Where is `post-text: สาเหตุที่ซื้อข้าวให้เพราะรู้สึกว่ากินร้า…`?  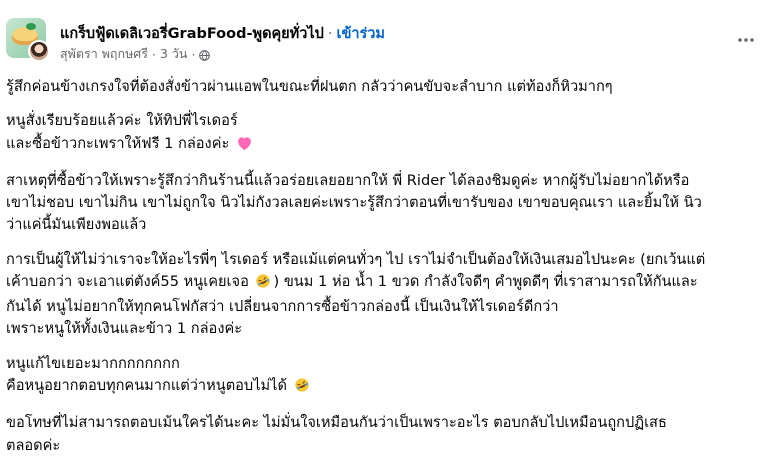 post-text: สาเหตุที่ซื้อข้าวให้เพราะรู้สึกว่ากินร้า… is located at coordinates (348, 180).